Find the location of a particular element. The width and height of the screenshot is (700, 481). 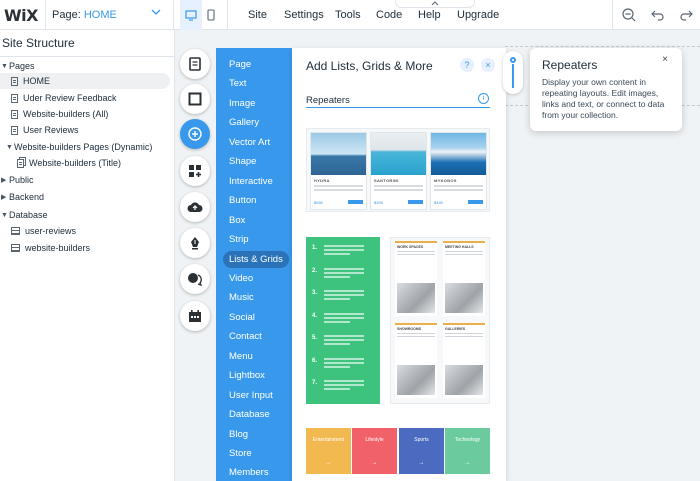

info-icon: i is located at coordinates (483, 98).